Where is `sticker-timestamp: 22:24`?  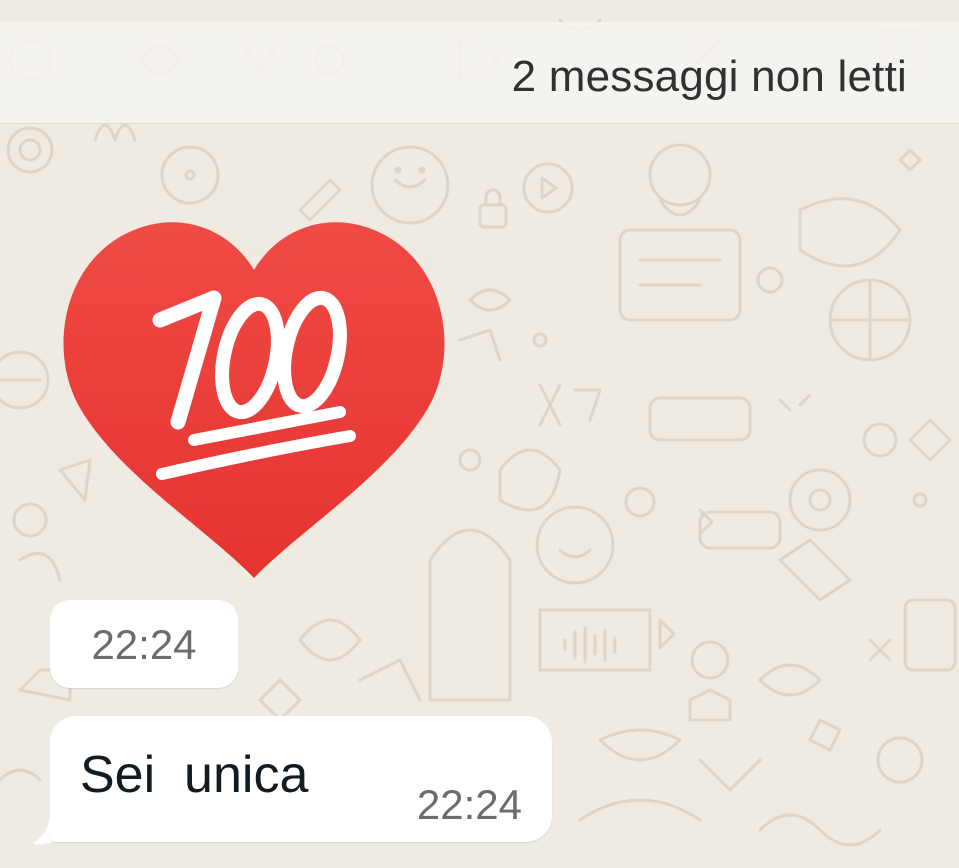 sticker-timestamp: 22:24 is located at coordinates (144, 644).